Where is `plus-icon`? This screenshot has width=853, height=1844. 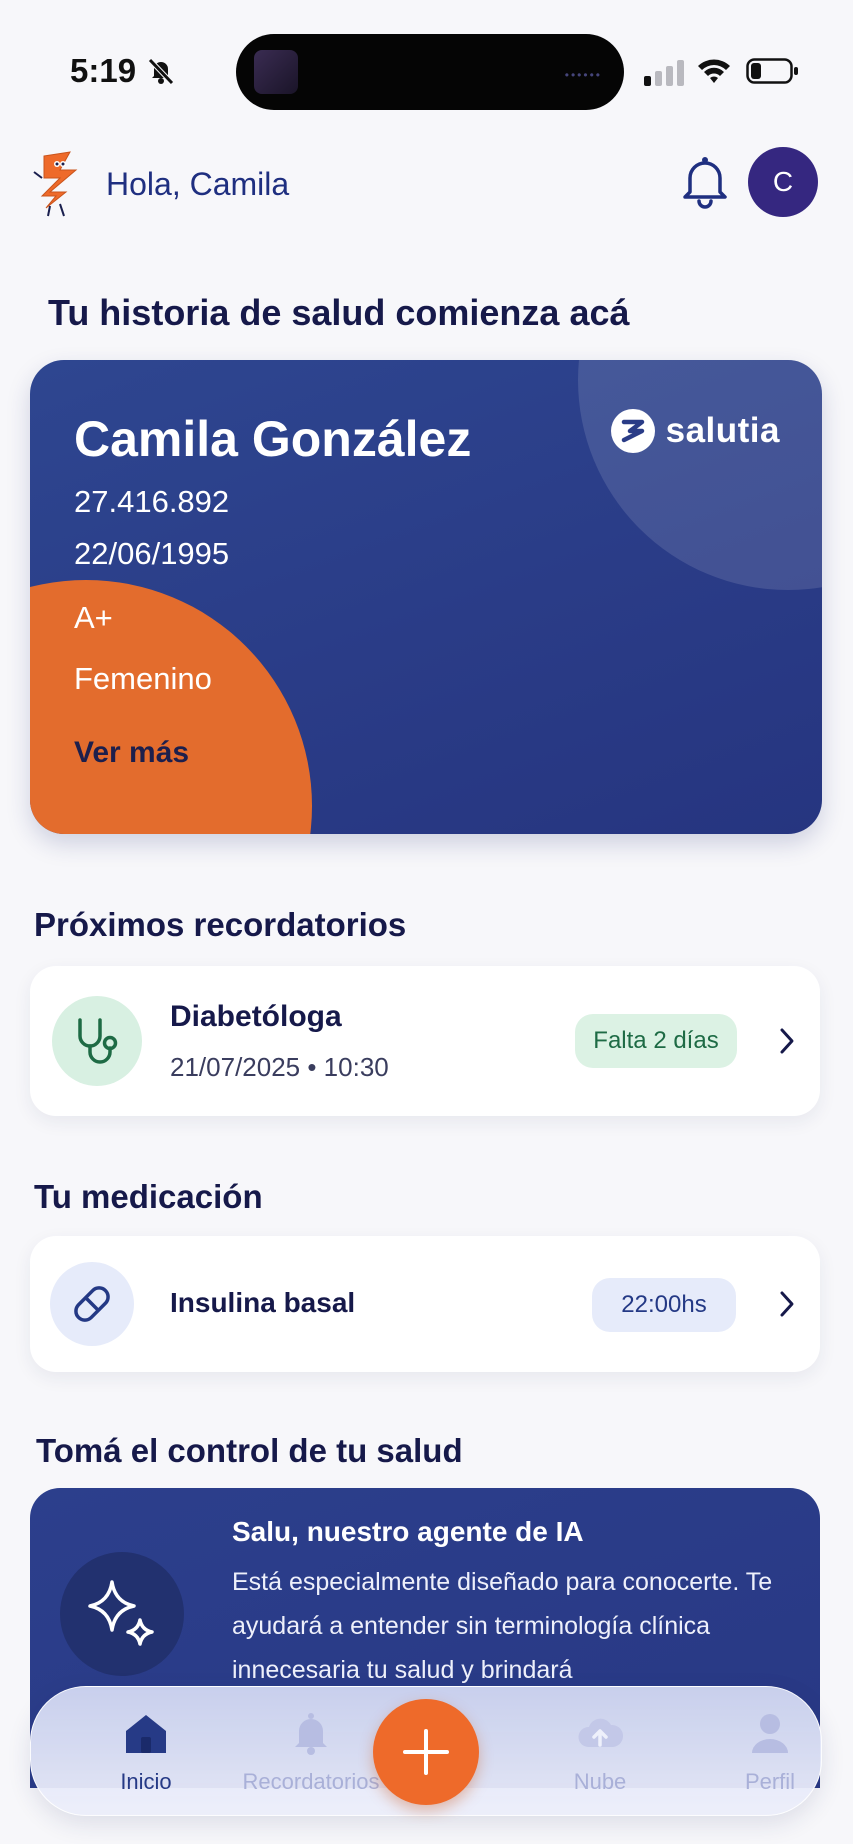 plus-icon is located at coordinates (426, 1752).